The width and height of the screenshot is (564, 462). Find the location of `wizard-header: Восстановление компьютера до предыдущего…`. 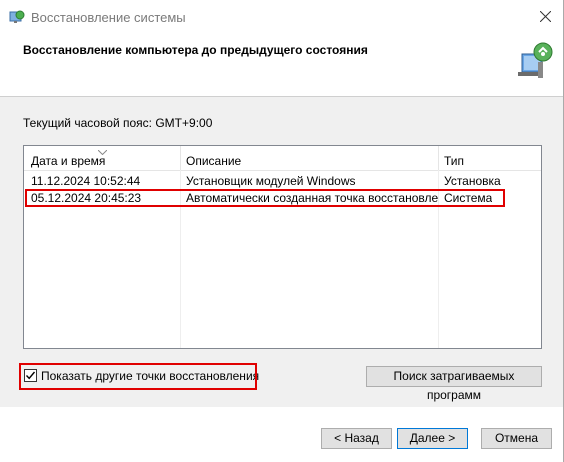

wizard-header: Восстановление компьютера до предыдущего… is located at coordinates (281, 66).